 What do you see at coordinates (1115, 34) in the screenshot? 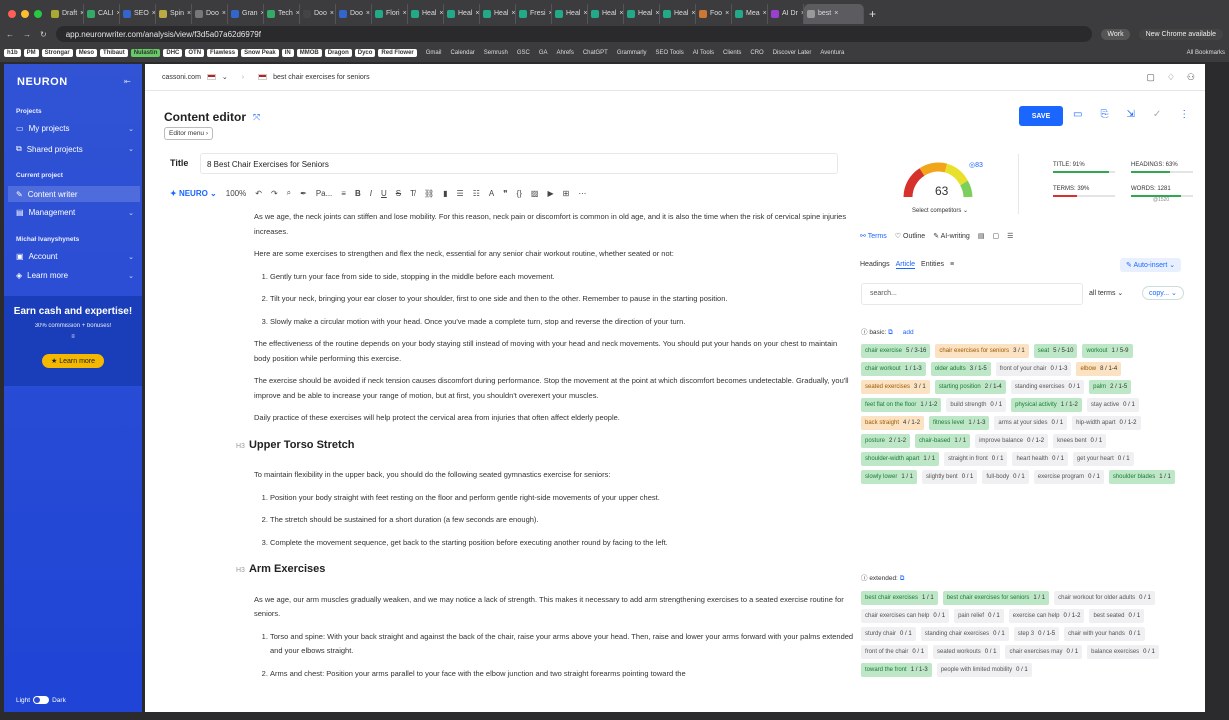
I see `profile-button: Work` at bounding box center [1115, 34].